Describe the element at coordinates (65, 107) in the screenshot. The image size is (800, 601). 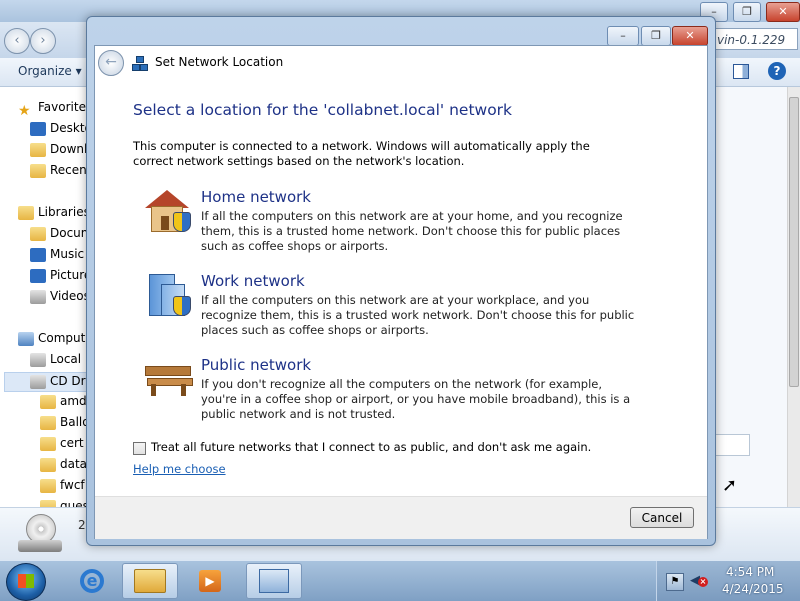
I see `nav-label: Favorites` at that location.